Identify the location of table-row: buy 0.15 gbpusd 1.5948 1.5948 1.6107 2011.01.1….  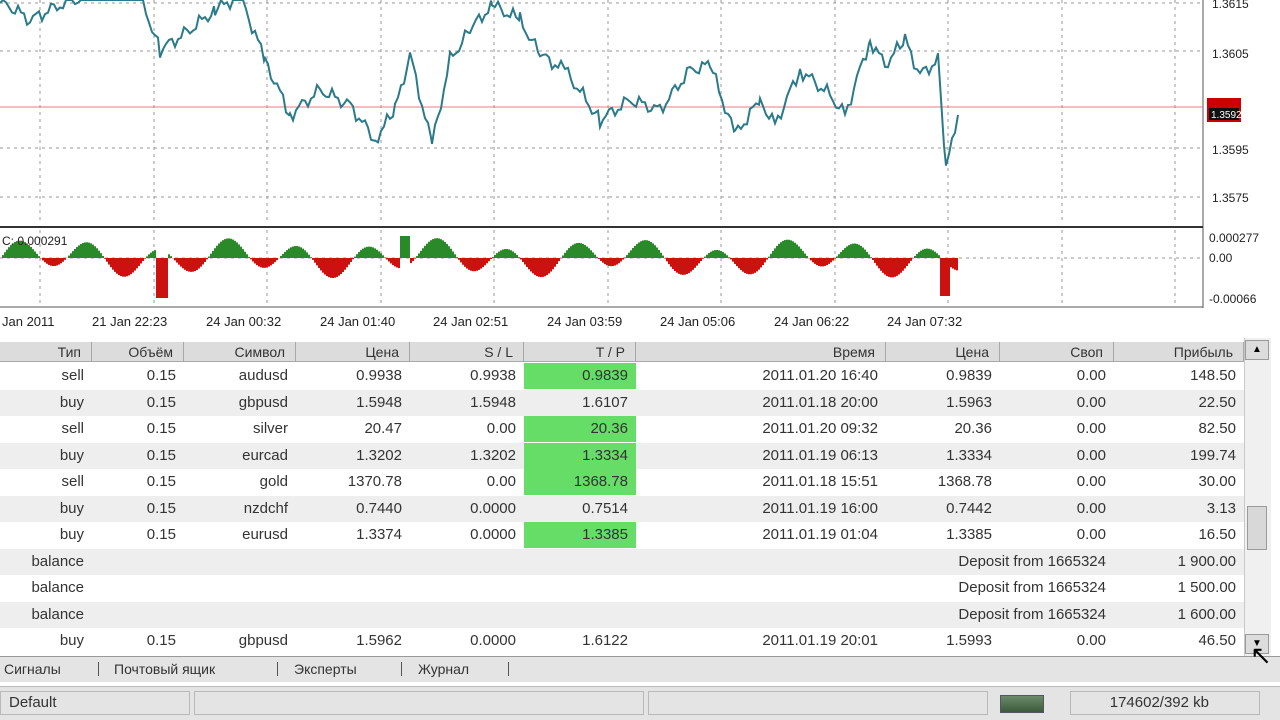
(622, 402).